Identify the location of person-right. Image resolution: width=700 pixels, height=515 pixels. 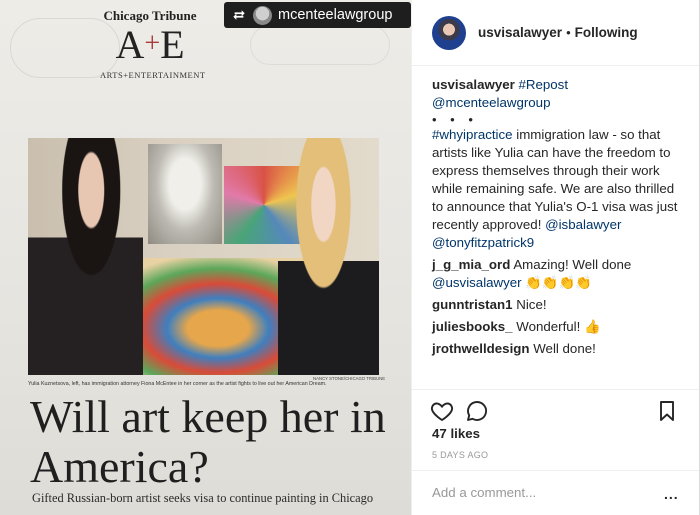
(328, 256).